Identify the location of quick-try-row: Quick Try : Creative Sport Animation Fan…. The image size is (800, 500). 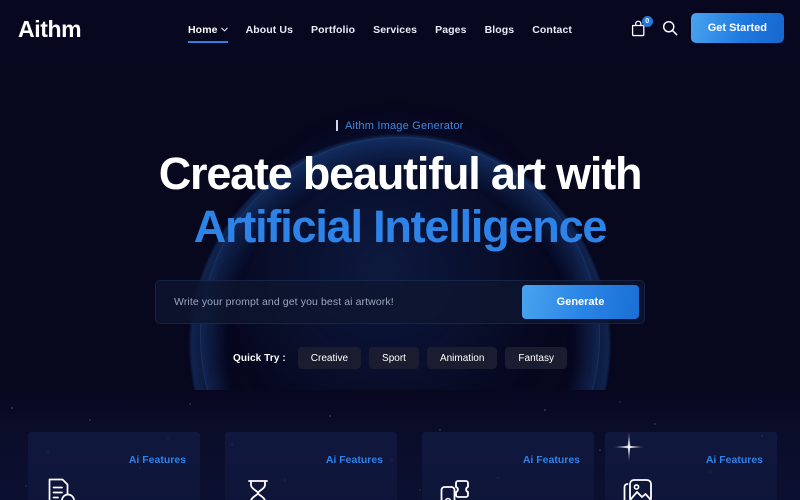
(400, 358).